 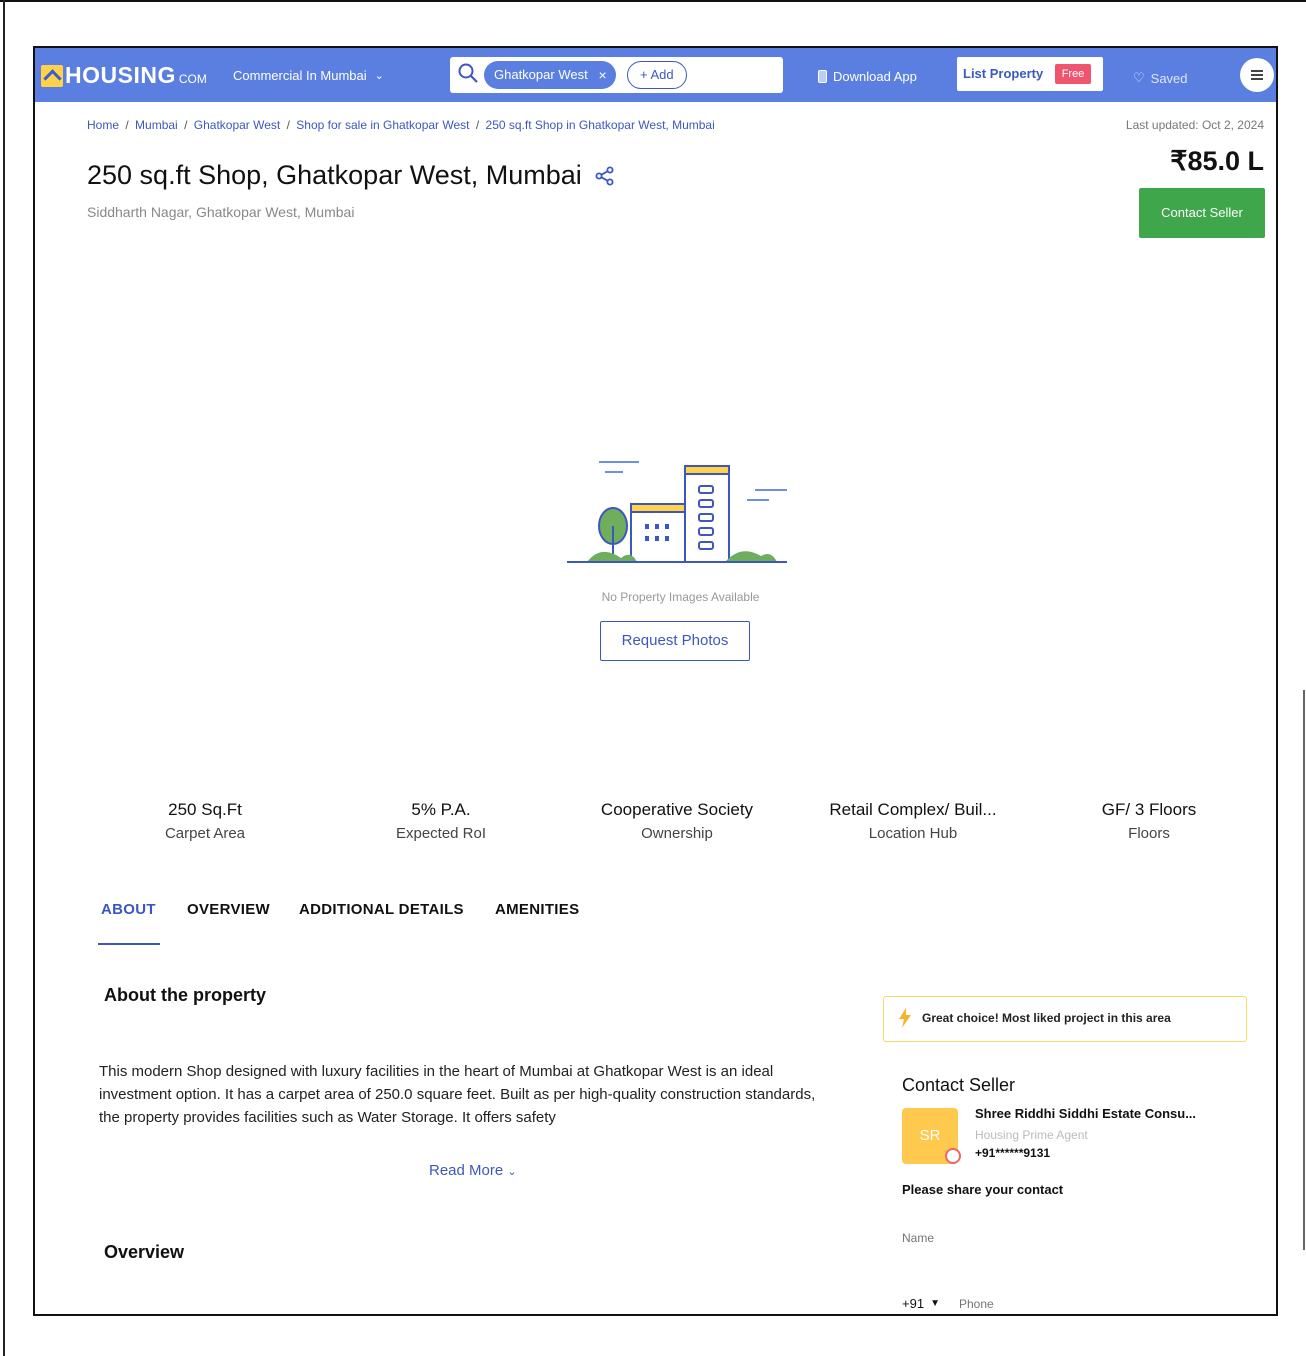 What do you see at coordinates (1149, 809) in the screenshot?
I see `stat-value: GF/ 3 Floors` at bounding box center [1149, 809].